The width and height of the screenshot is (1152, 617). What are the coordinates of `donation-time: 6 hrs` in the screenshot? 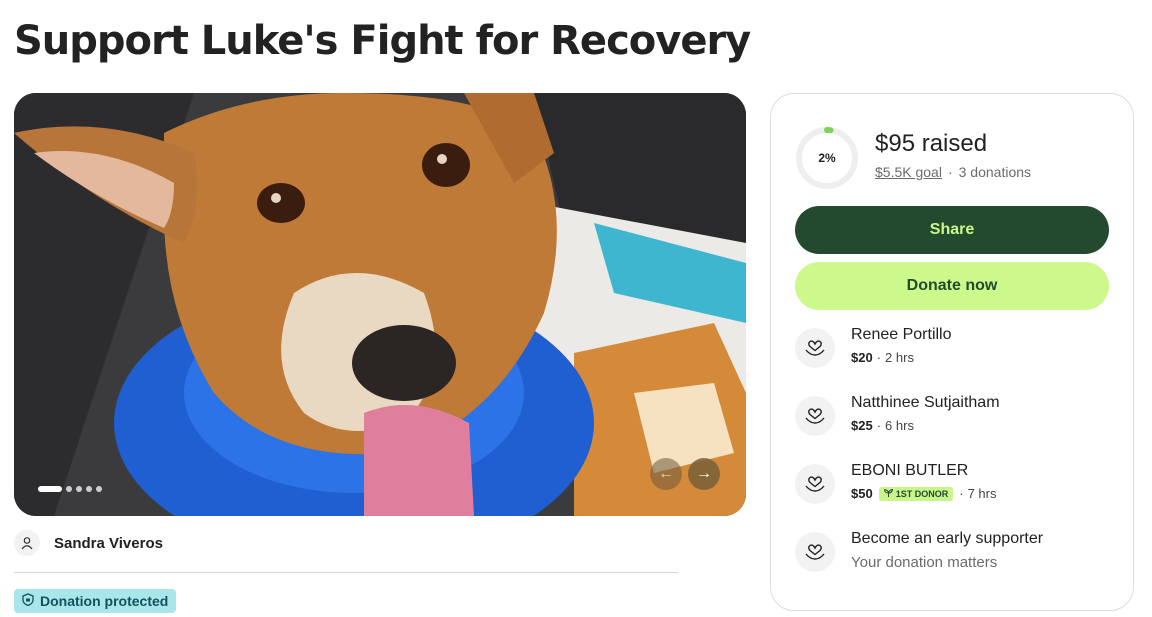 It's located at (899, 425).